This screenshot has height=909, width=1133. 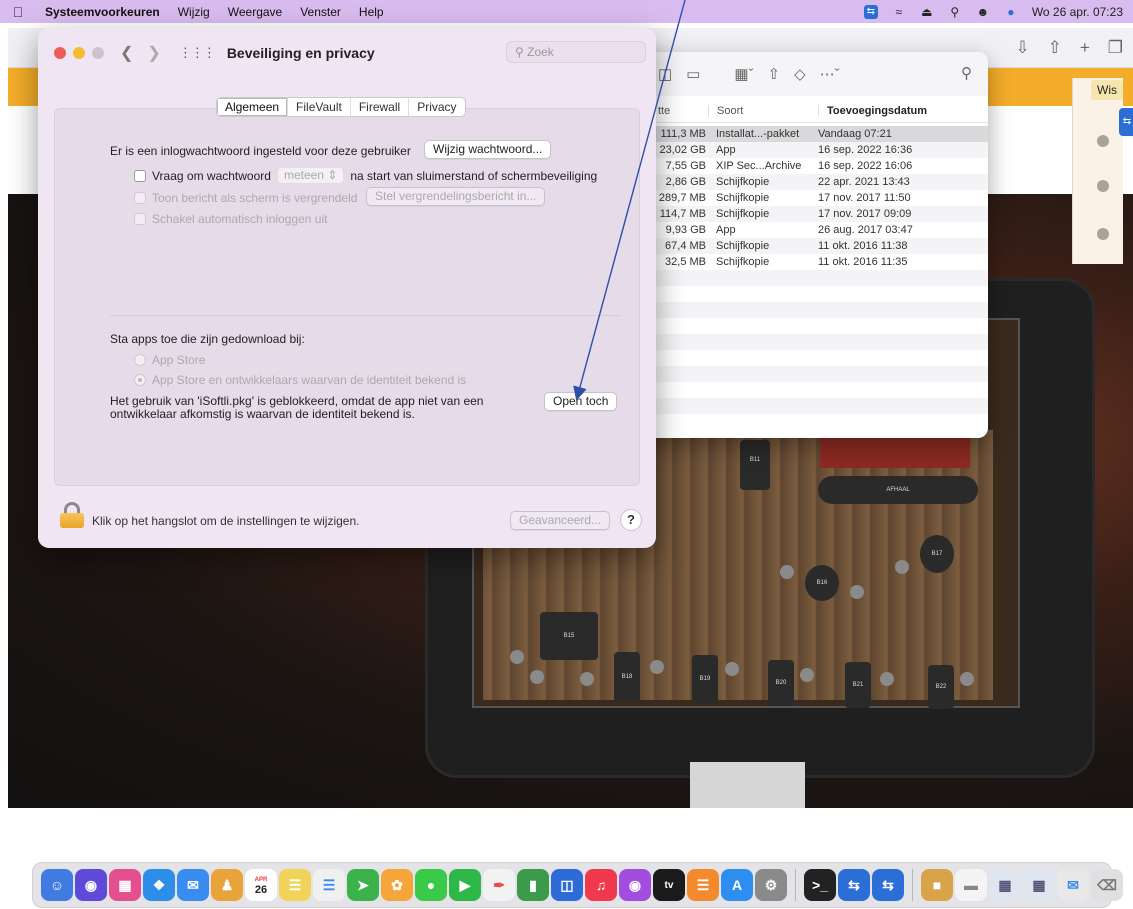 I want to click on trash-icon: ⌫, so click(x=1107, y=885).